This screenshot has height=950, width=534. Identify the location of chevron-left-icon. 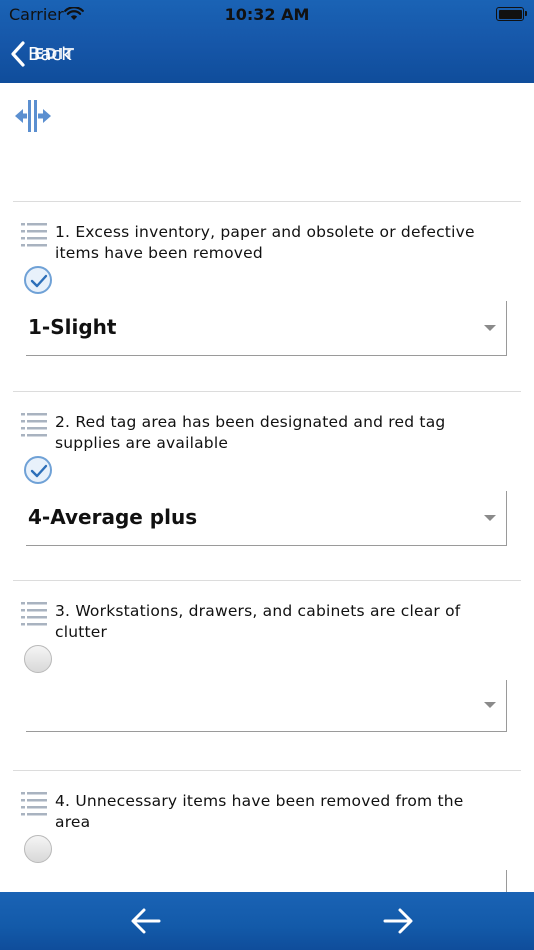
(18, 54).